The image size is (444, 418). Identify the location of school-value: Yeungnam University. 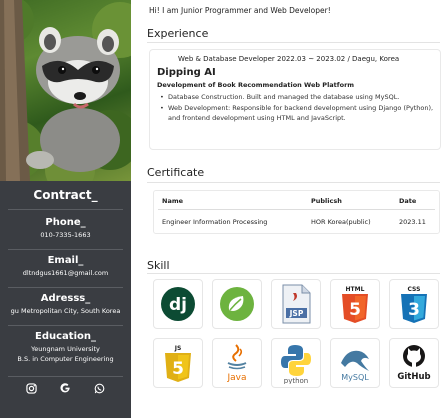
(65, 349).